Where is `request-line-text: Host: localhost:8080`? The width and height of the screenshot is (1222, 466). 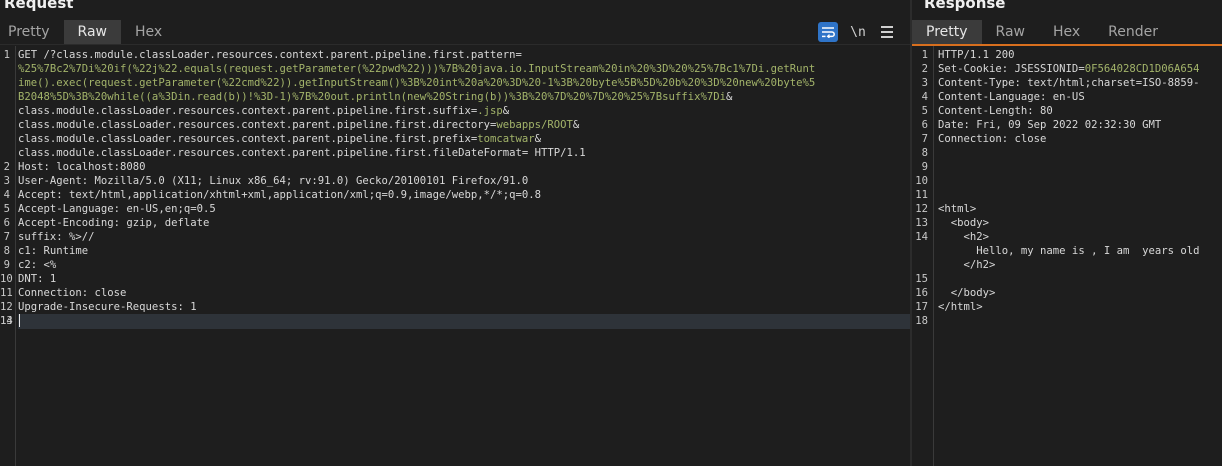 request-line-text: Host: localhost:8080 is located at coordinates (82, 167).